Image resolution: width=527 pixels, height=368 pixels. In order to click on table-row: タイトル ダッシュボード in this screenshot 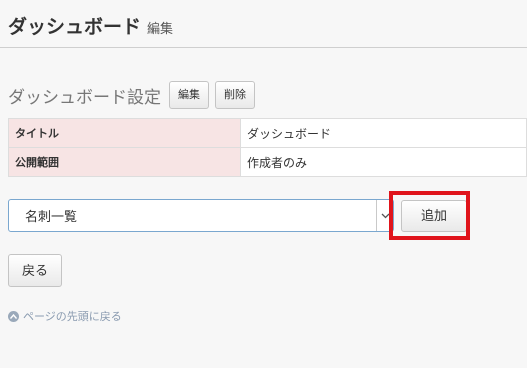, I will do `click(267, 133)`.